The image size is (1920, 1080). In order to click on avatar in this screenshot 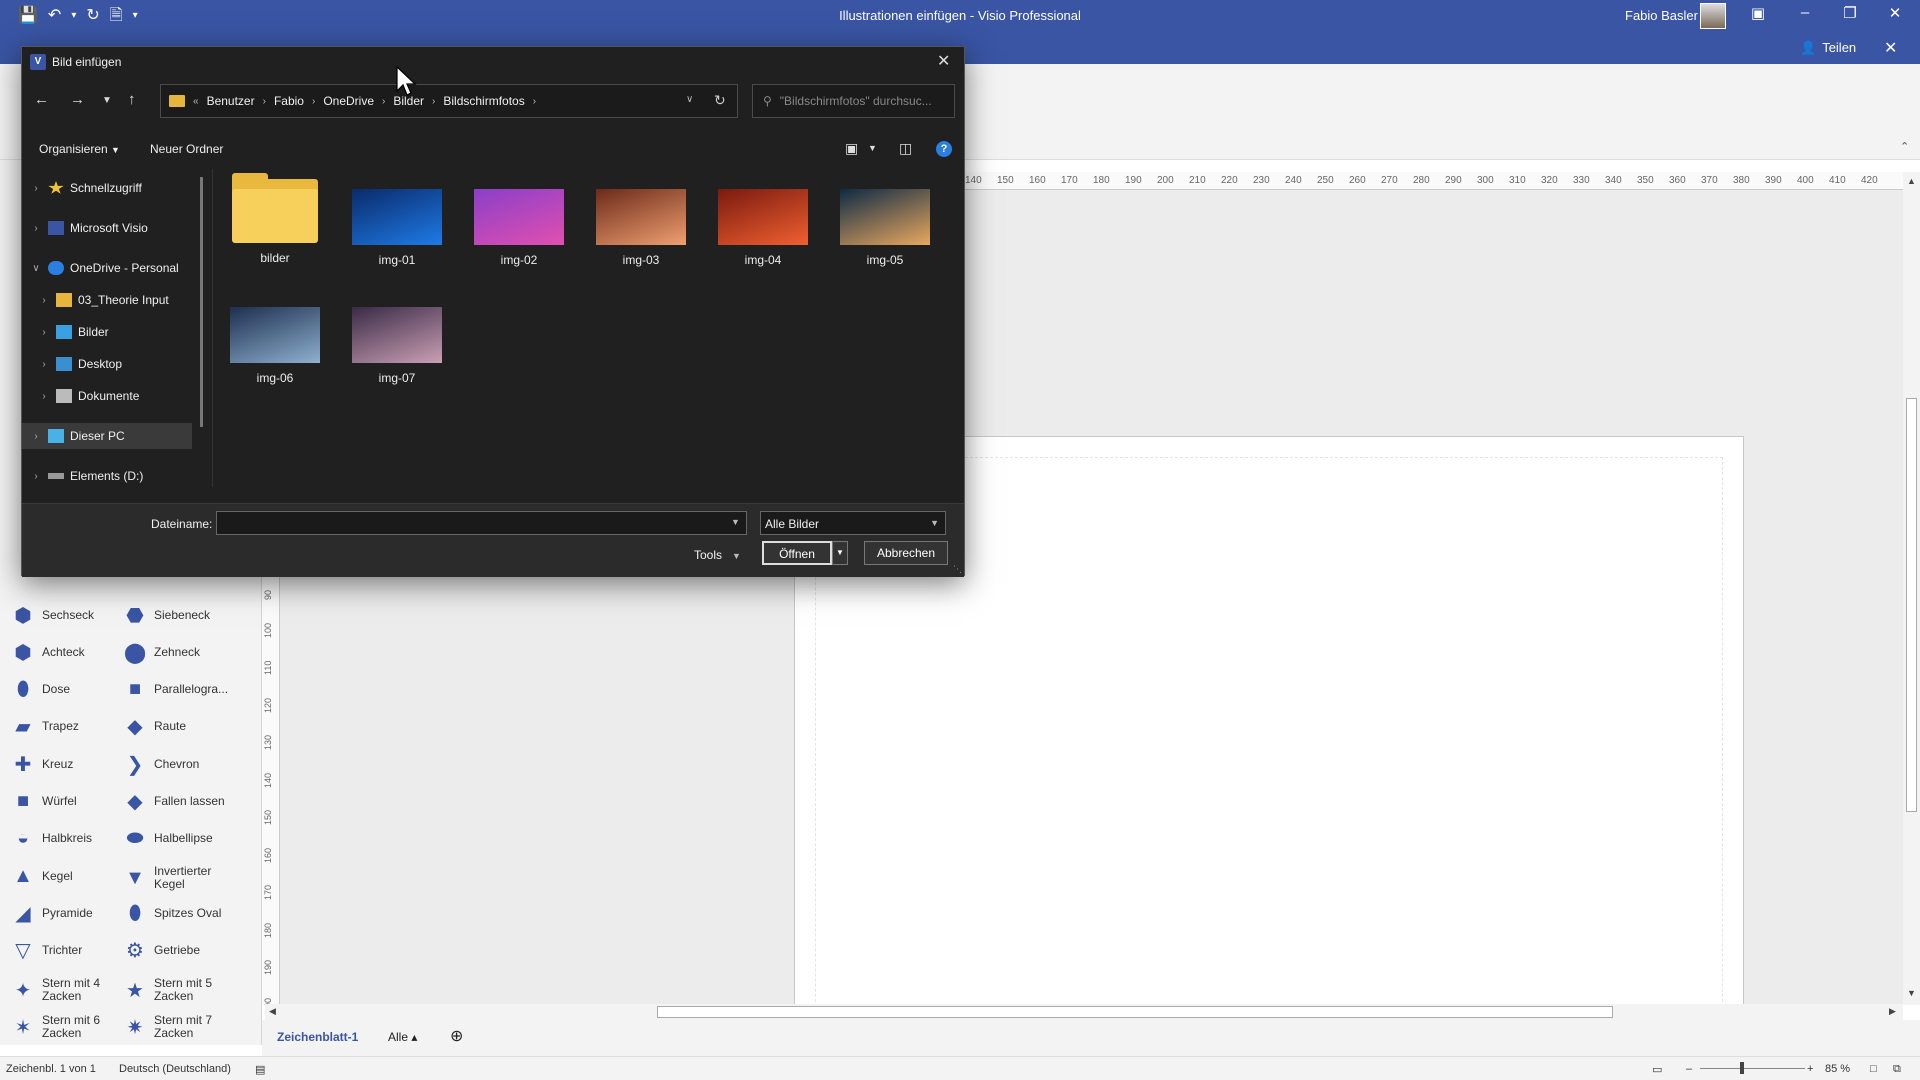, I will do `click(1713, 16)`.